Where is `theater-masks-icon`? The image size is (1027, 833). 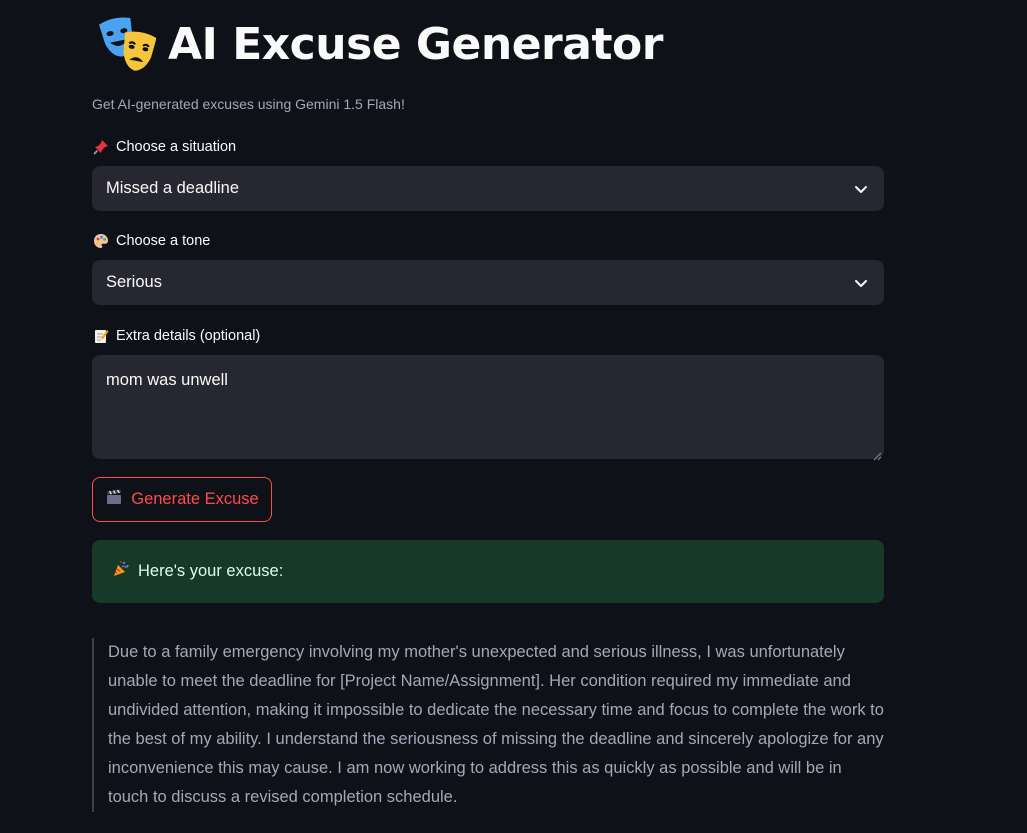
theater-masks-icon is located at coordinates (127, 44).